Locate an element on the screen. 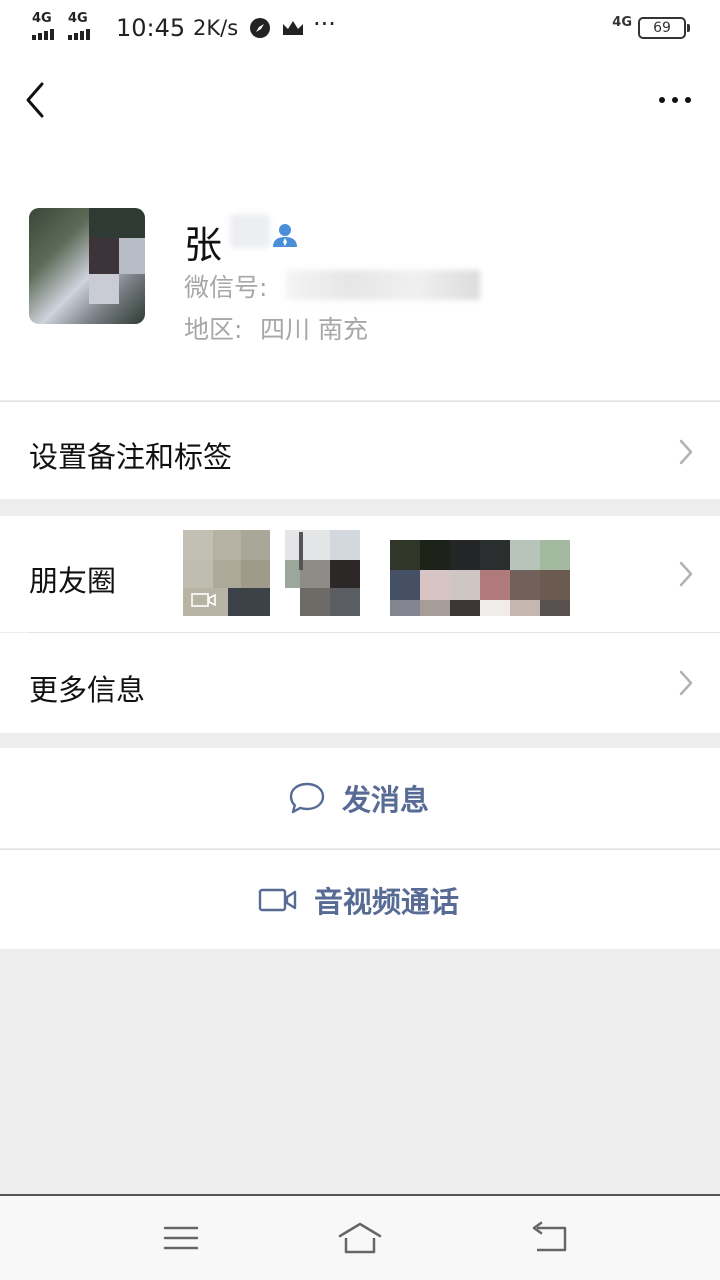  contact-name: 张 is located at coordinates (203, 245).